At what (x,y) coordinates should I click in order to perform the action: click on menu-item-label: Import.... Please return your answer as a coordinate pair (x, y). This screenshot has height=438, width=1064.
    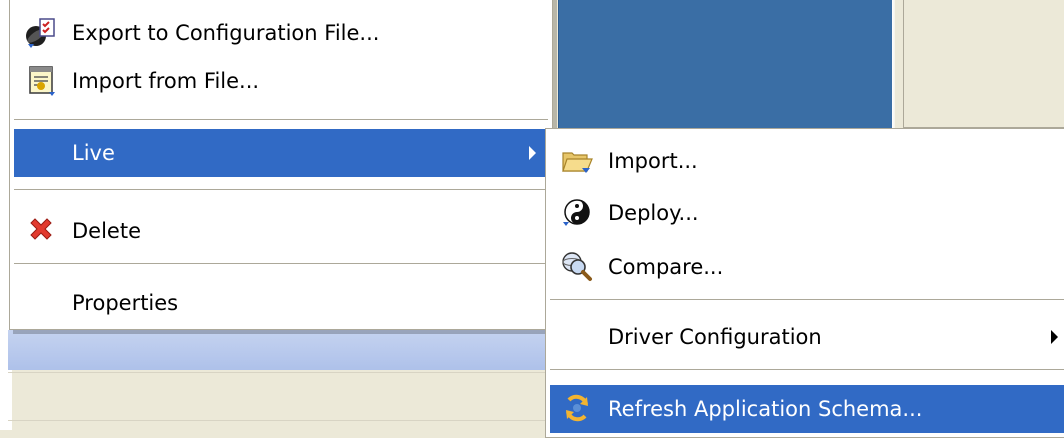
    Looking at the image, I should click on (653, 161).